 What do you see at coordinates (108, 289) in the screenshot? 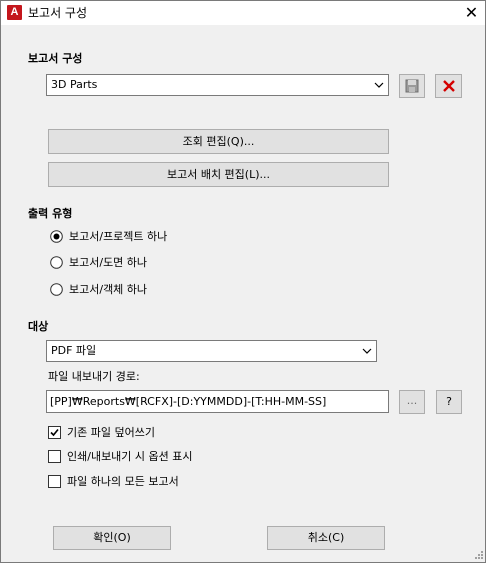
I see `radio-label-one-per-object: 보고서/객체 하나` at bounding box center [108, 289].